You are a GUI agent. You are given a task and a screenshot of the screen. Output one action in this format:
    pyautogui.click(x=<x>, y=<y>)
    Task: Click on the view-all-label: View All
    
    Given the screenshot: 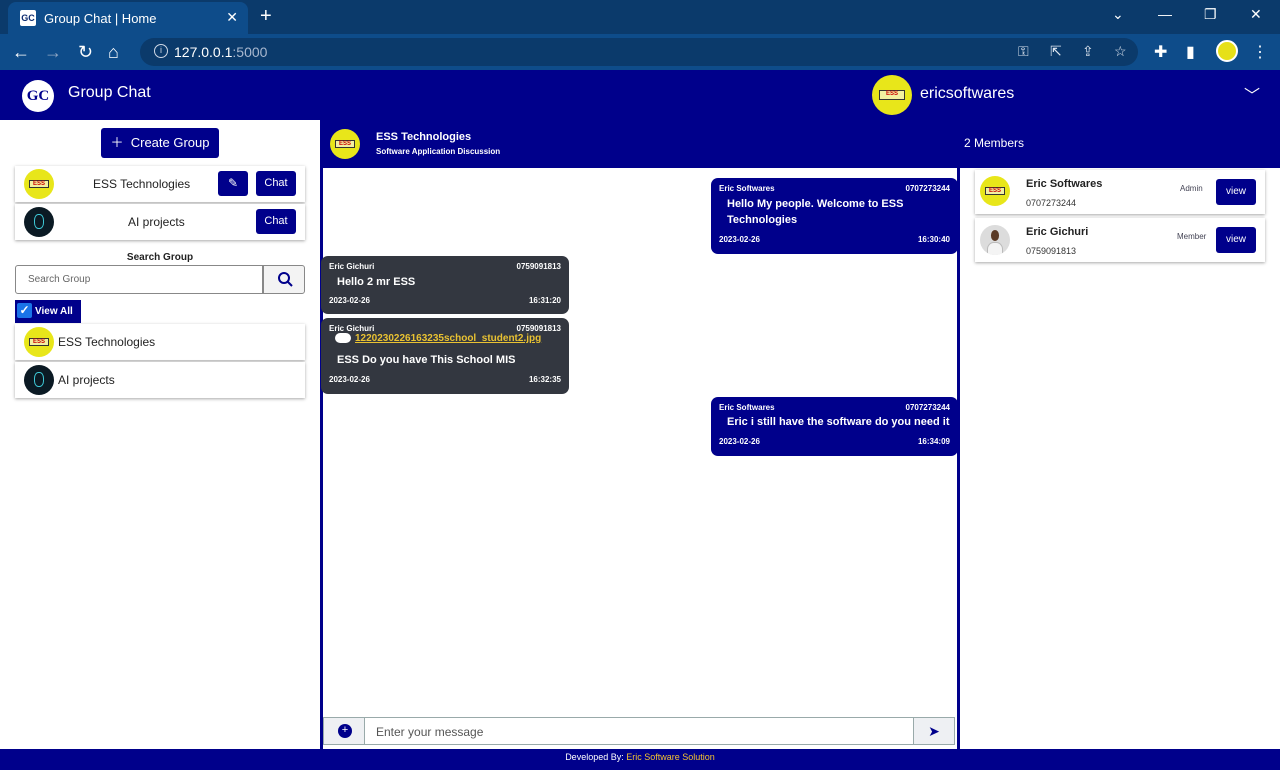 What is the action you would take?
    pyautogui.click(x=54, y=311)
    